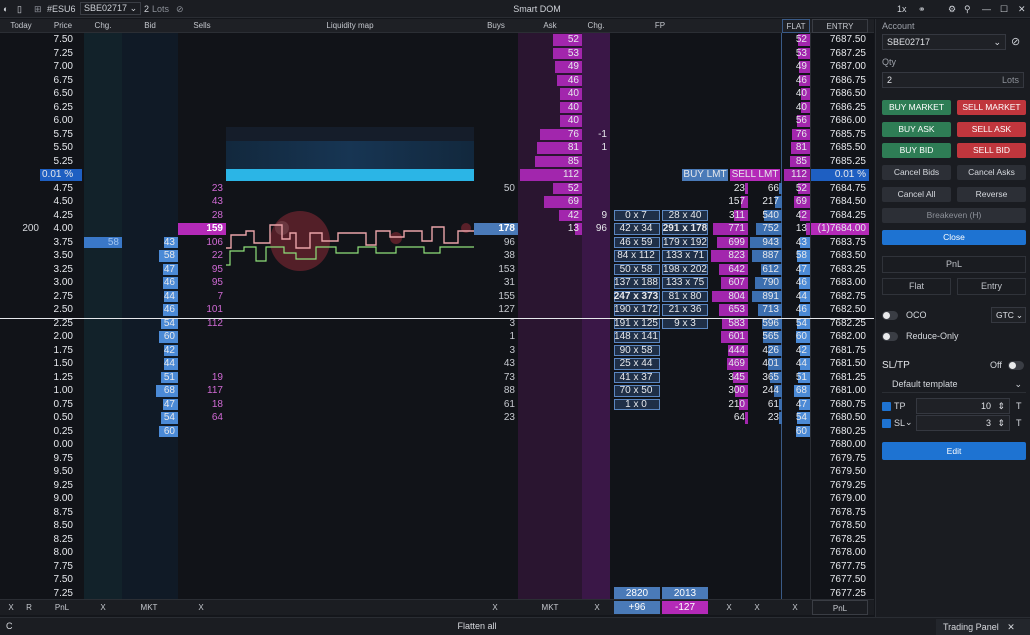 The height and width of the screenshot is (635, 1030). Describe the element at coordinates (19, 9) in the screenshot. I see `window-icon: ▯` at that location.